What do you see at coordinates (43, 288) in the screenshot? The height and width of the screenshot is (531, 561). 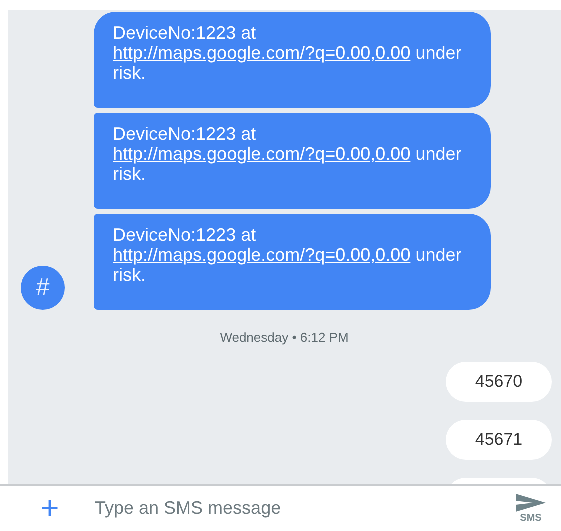 I see `contact-avatar: #` at bounding box center [43, 288].